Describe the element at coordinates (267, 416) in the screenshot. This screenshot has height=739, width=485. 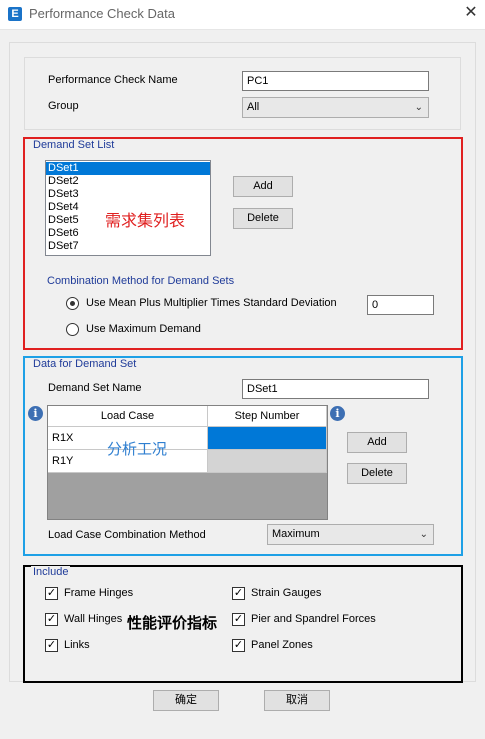
I see `column-header-step-number: Step Number` at that location.